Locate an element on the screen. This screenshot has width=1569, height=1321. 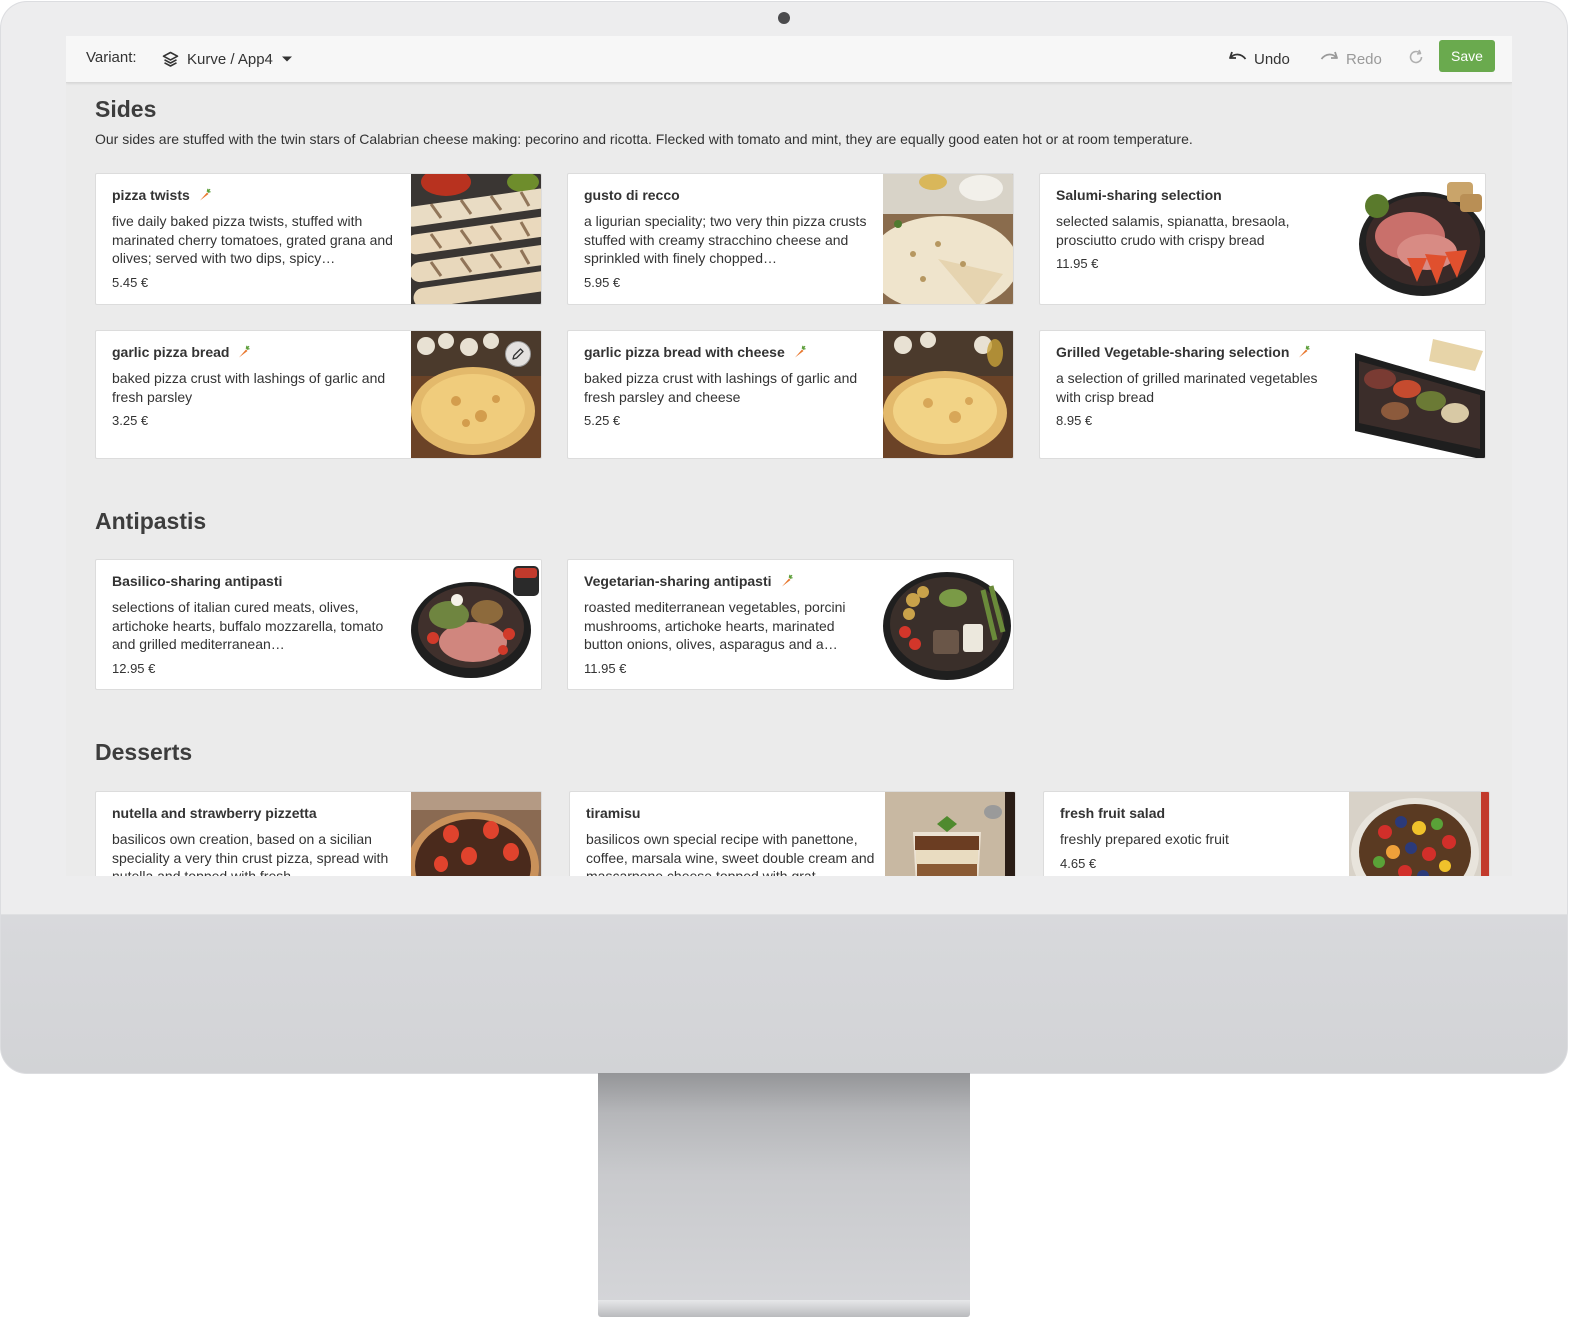
item-name: fresh fruit salad is located at coordinates (1113, 813).